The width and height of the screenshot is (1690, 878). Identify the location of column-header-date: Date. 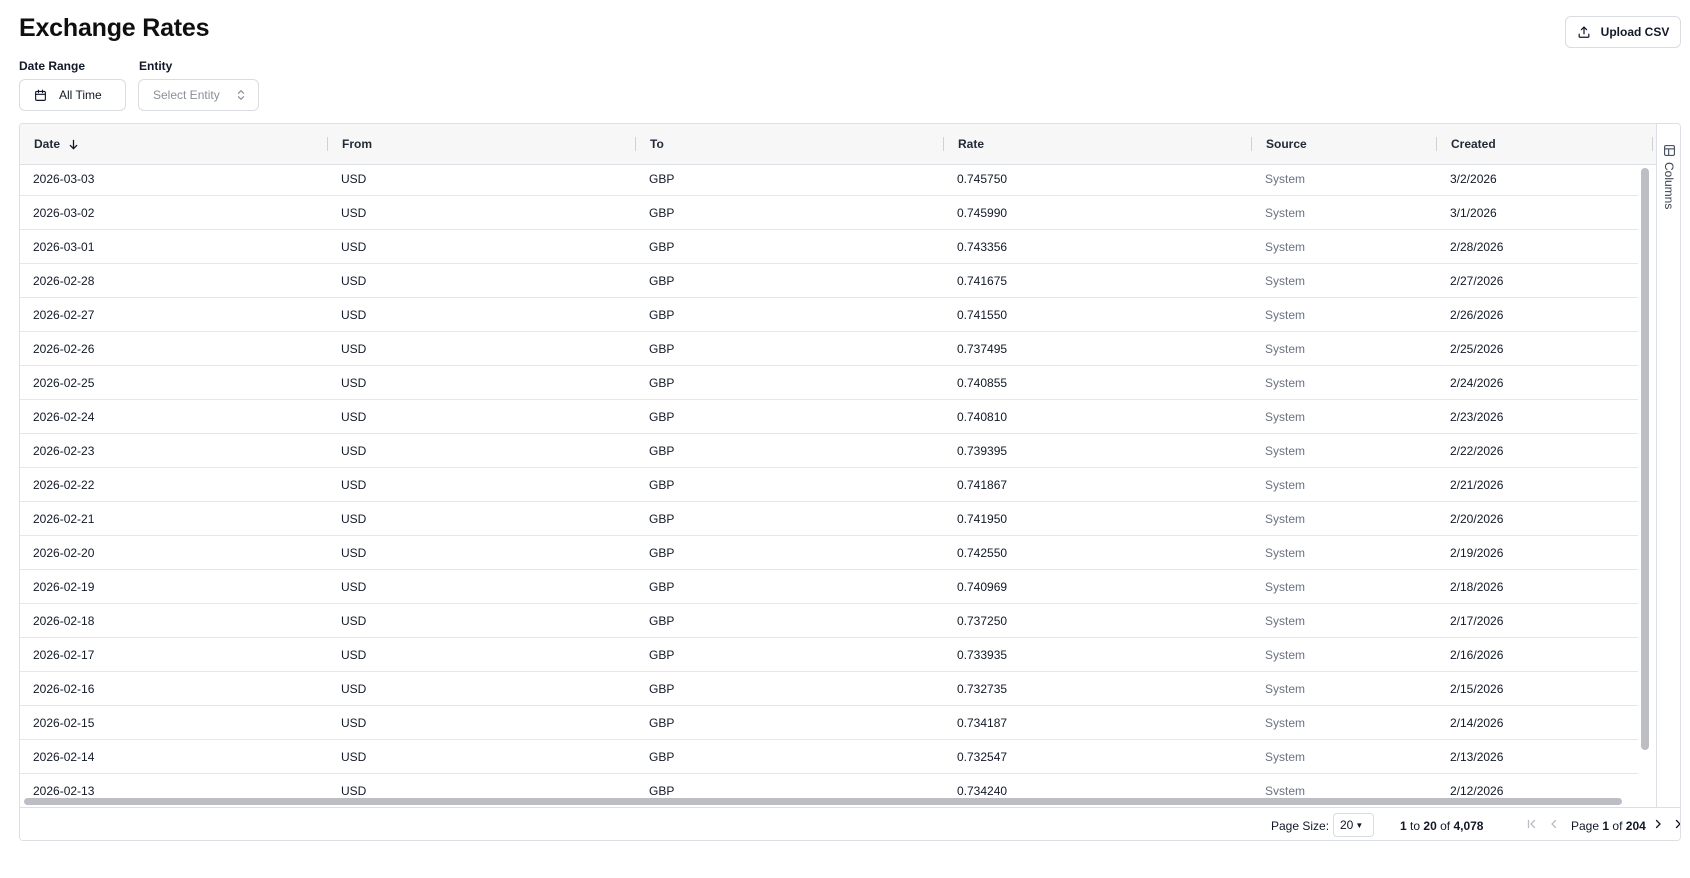
(56, 144).